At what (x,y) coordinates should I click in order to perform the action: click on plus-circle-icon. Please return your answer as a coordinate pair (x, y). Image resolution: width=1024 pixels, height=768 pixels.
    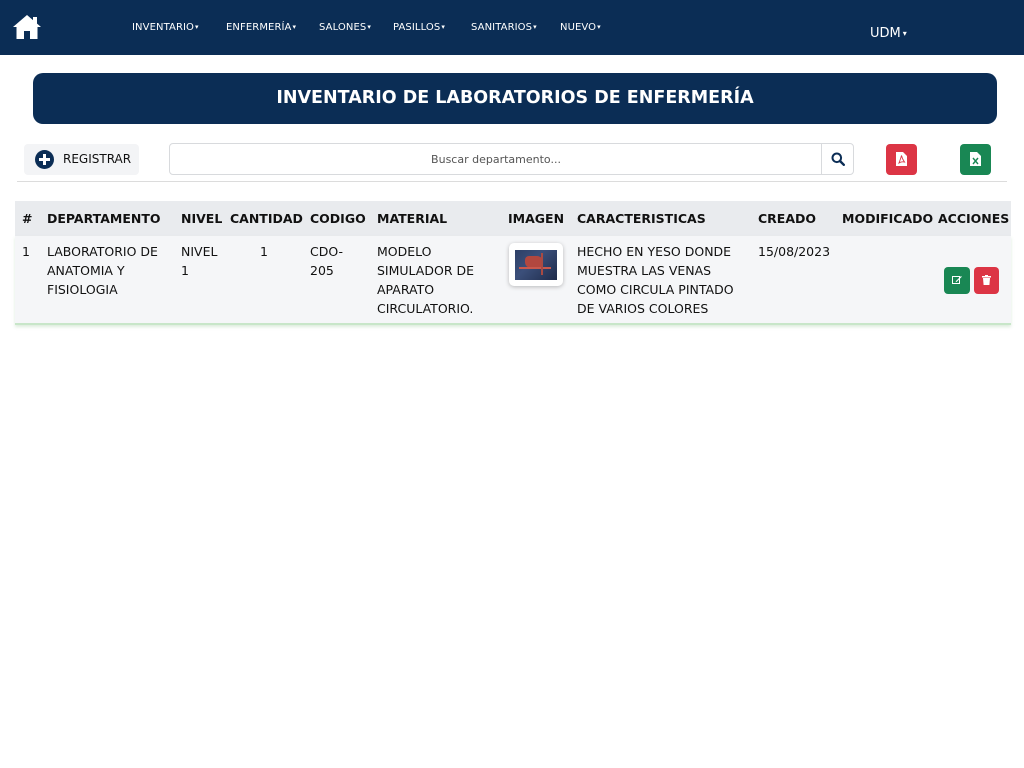
    Looking at the image, I should click on (44, 159).